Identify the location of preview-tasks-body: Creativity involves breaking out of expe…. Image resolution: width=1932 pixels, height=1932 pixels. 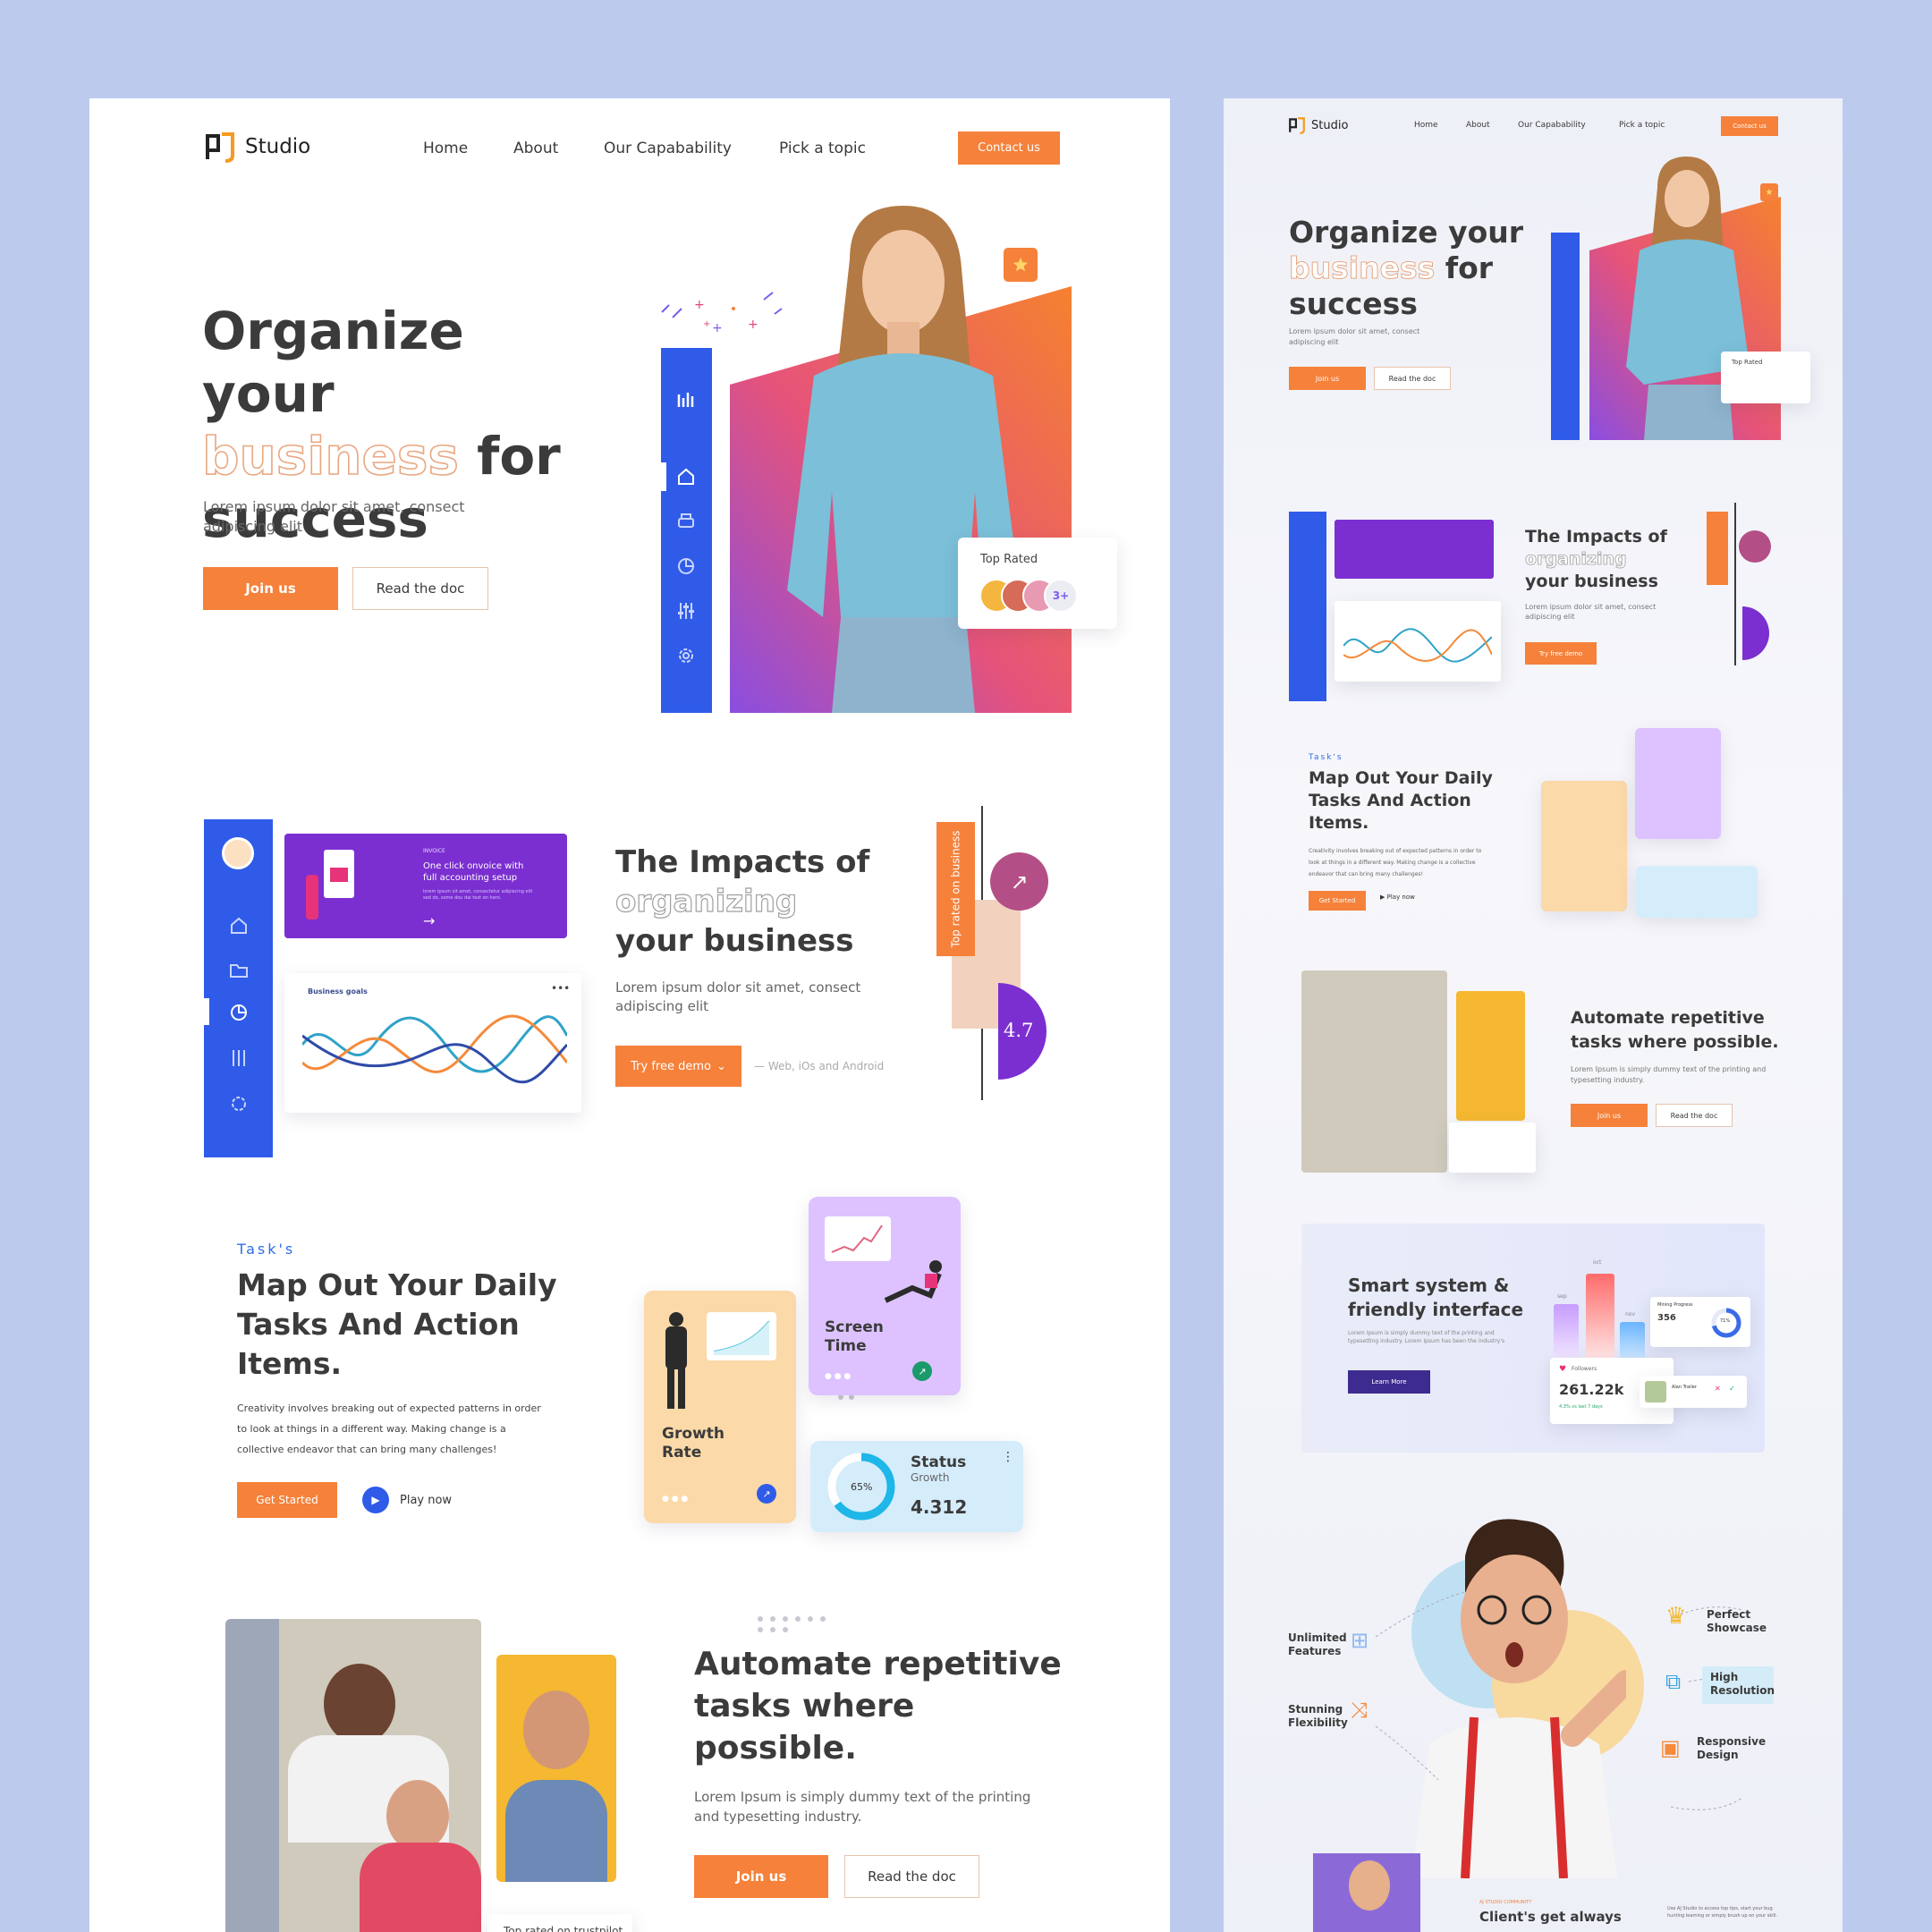
(1395, 862).